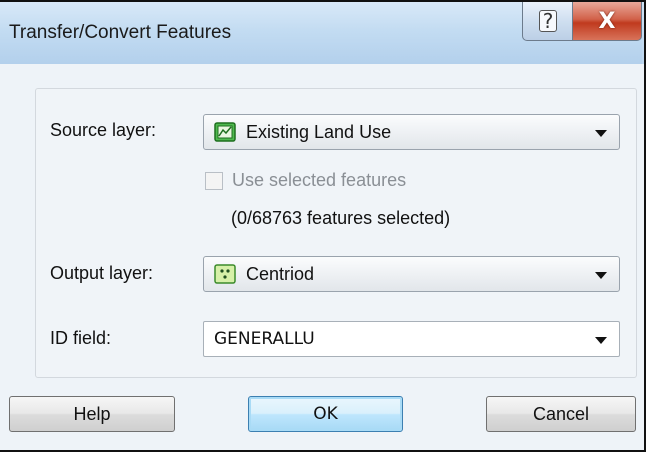  What do you see at coordinates (81, 338) in the screenshot?
I see `id-field-label: ID field:` at bounding box center [81, 338].